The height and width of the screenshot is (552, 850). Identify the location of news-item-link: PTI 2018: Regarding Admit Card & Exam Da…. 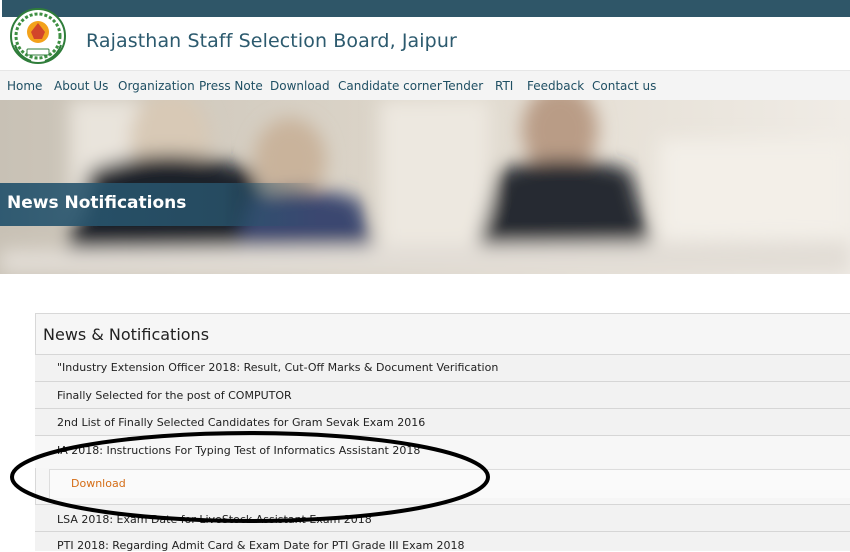
(261, 545).